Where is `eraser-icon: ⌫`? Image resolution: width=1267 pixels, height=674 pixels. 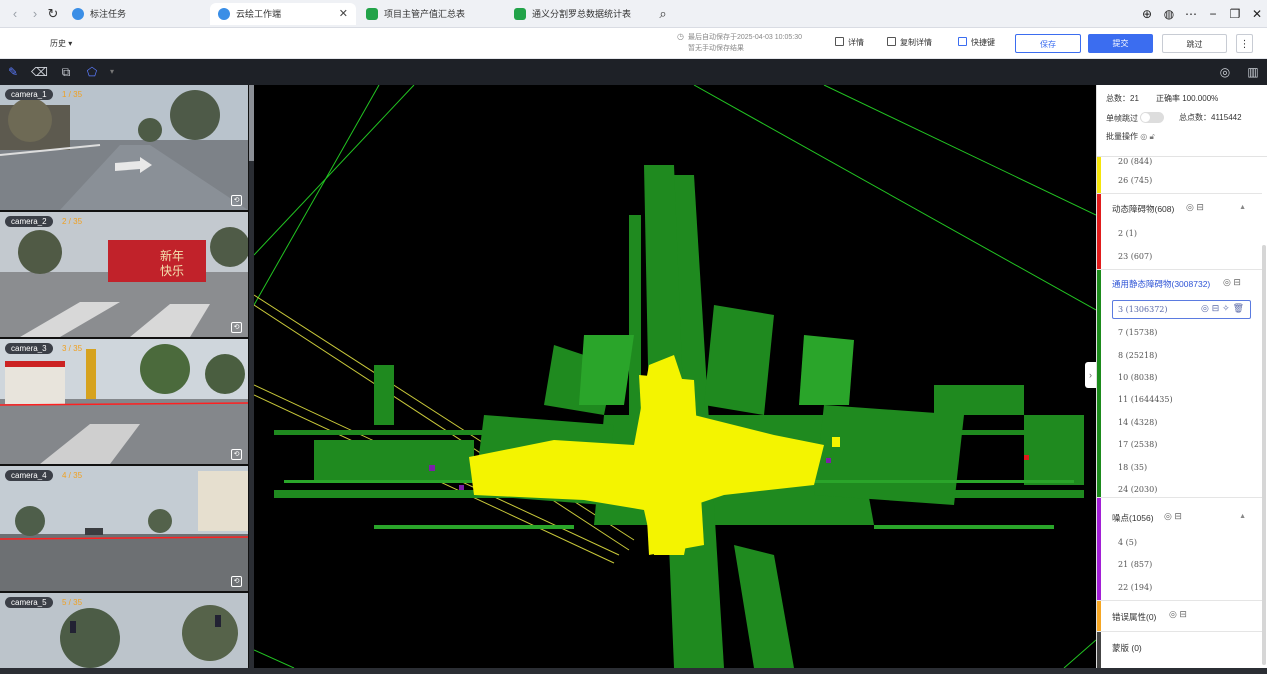
eraser-icon: ⌫ is located at coordinates (39, 72).